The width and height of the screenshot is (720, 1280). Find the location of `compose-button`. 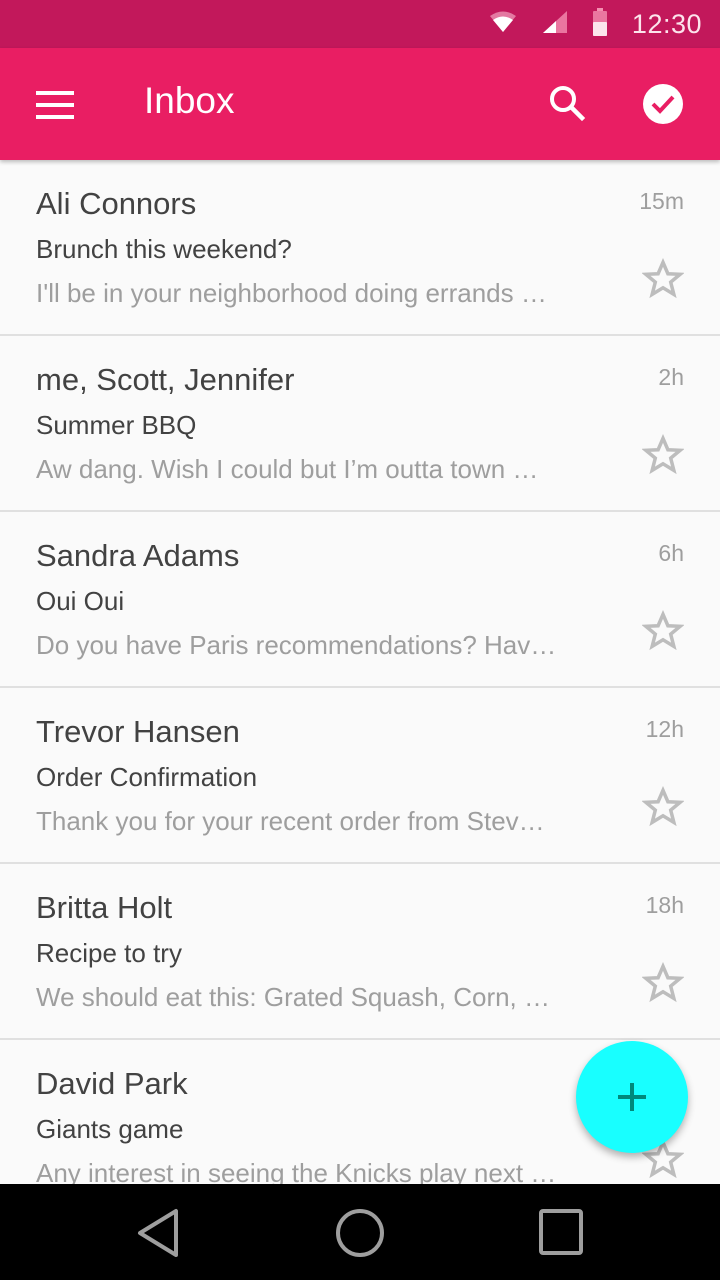

compose-button is located at coordinates (632, 1097).